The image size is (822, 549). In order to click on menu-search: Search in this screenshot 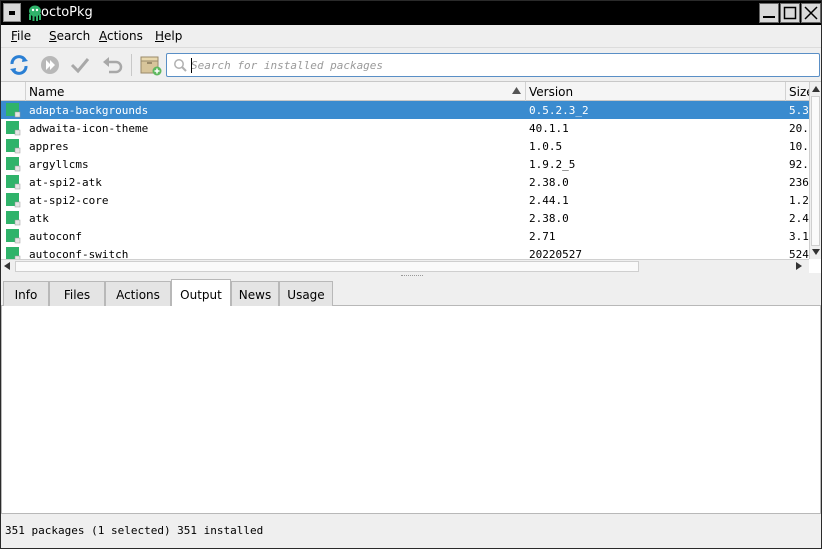, I will do `click(69, 36)`.